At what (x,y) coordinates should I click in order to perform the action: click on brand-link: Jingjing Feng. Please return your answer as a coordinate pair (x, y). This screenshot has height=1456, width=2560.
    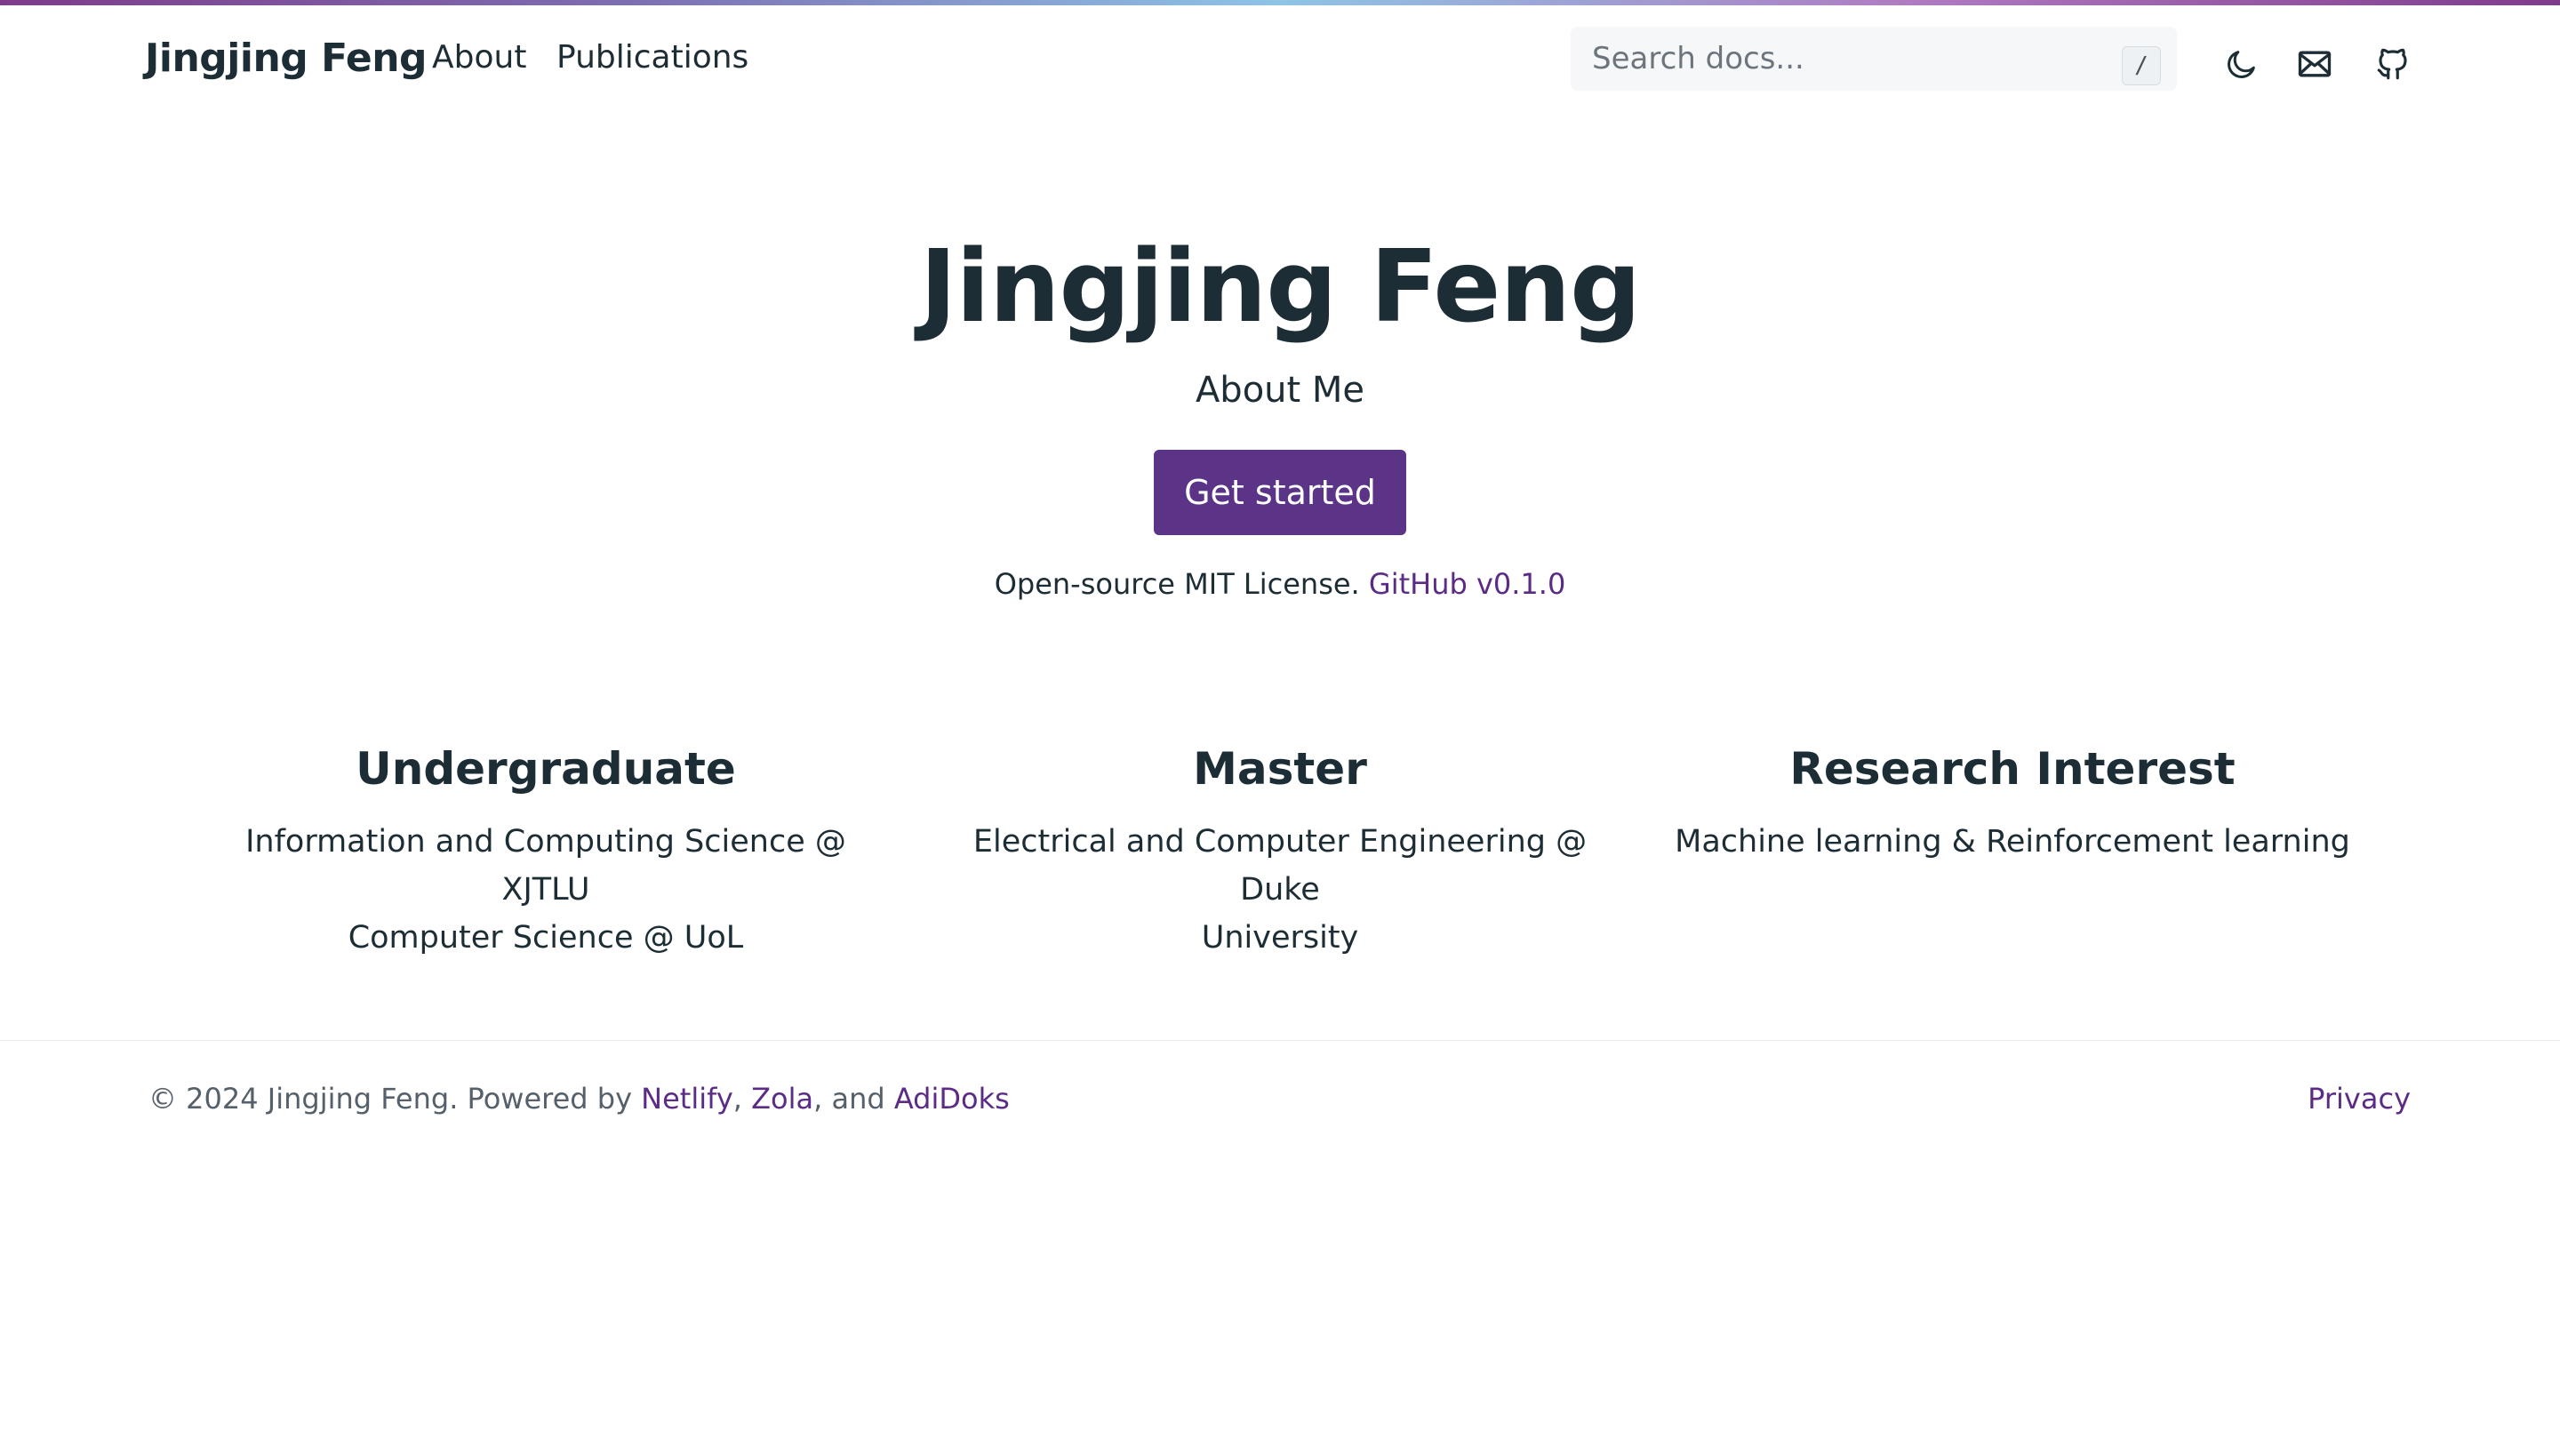
    Looking at the image, I should click on (286, 58).